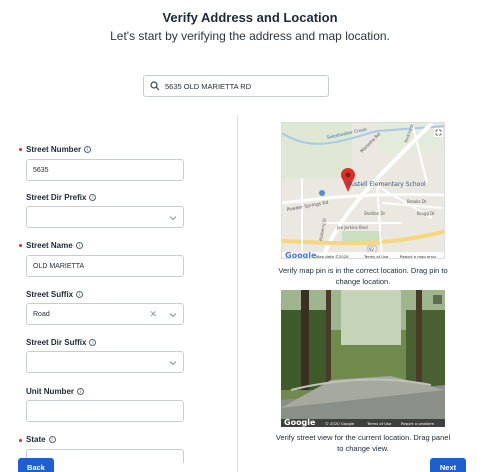  I want to click on next-button: Next, so click(448, 465).